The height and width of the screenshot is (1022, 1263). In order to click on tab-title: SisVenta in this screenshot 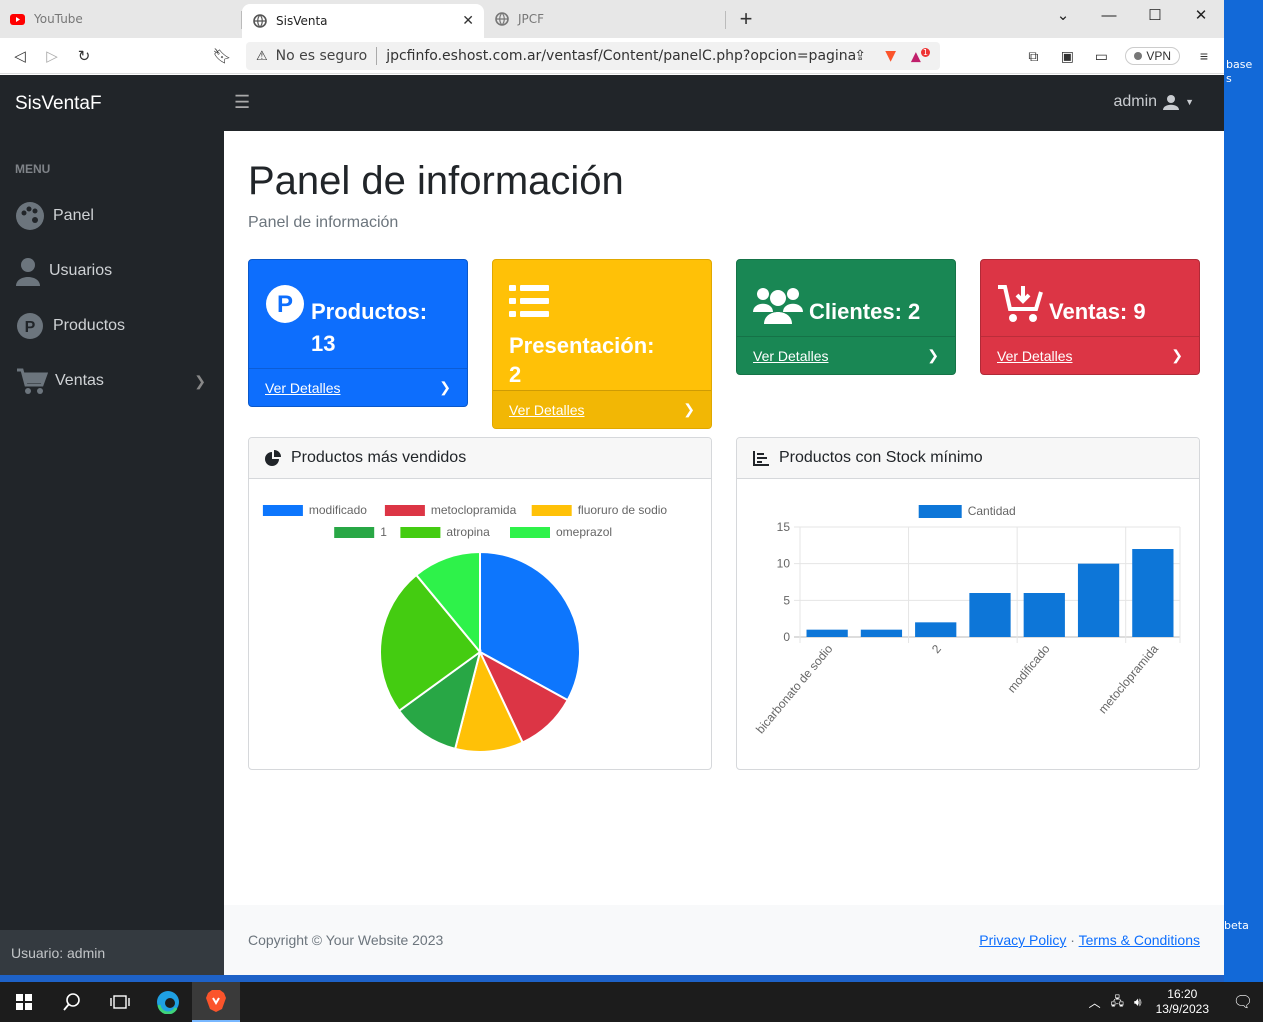, I will do `click(302, 21)`.